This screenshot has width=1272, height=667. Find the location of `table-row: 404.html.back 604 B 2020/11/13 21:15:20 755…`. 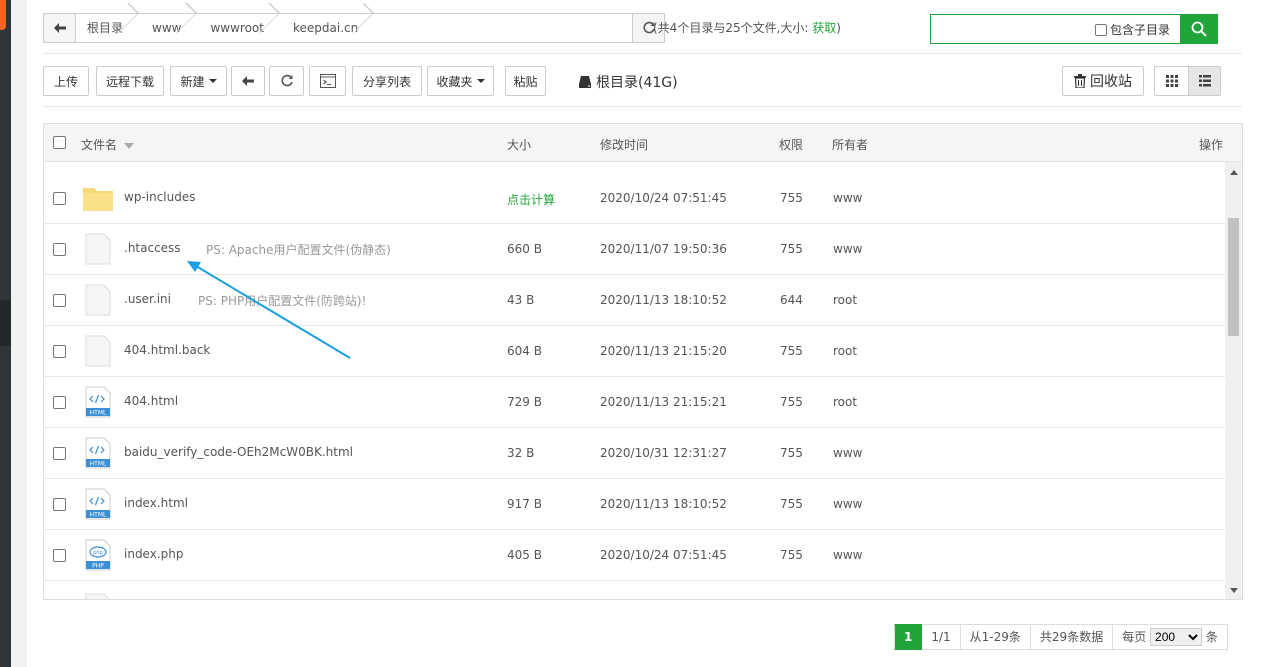

table-row: 404.html.back 604 B 2020/11/13 21:15:20 755… is located at coordinates (634, 351).